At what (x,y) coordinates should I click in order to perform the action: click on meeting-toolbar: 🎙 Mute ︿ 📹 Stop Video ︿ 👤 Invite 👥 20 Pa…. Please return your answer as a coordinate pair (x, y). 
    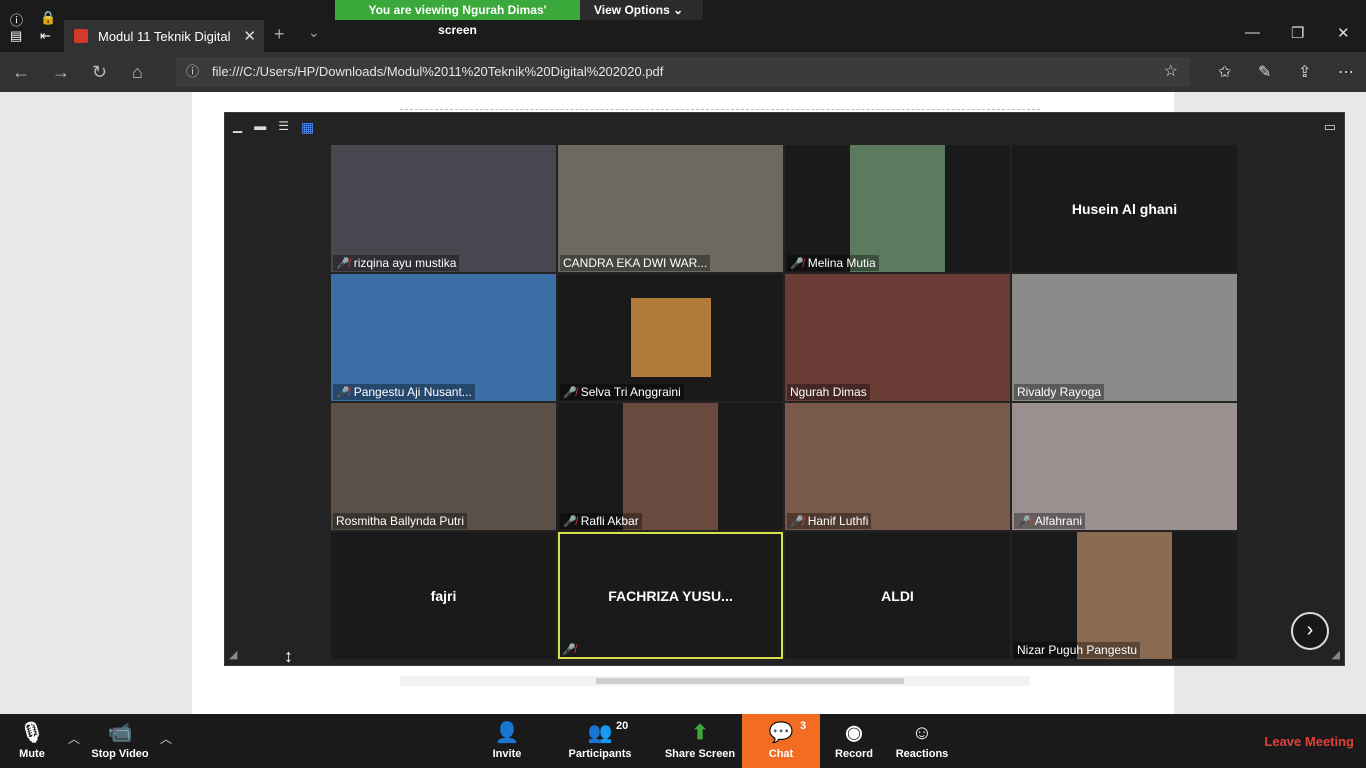
    Looking at the image, I should click on (683, 741).